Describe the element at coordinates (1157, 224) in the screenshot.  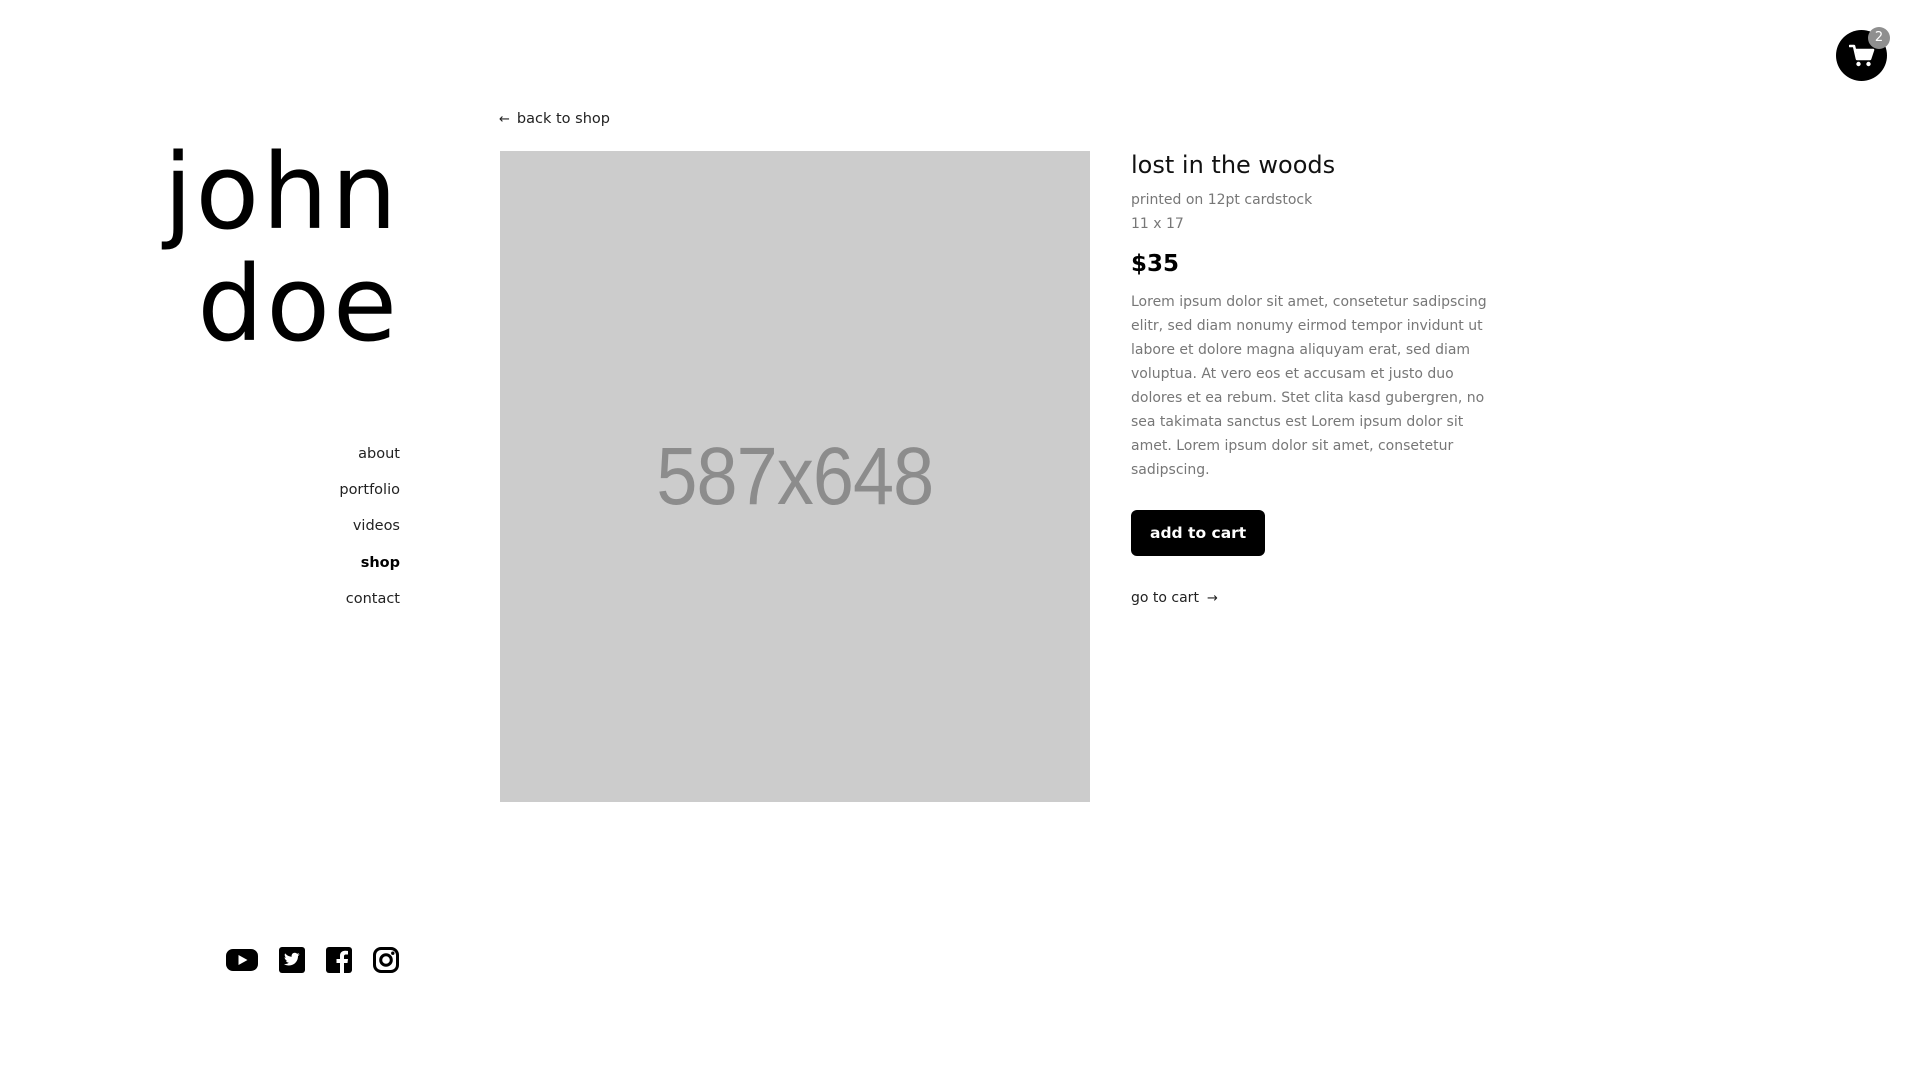
I see `product-size: 11 x 17` at that location.